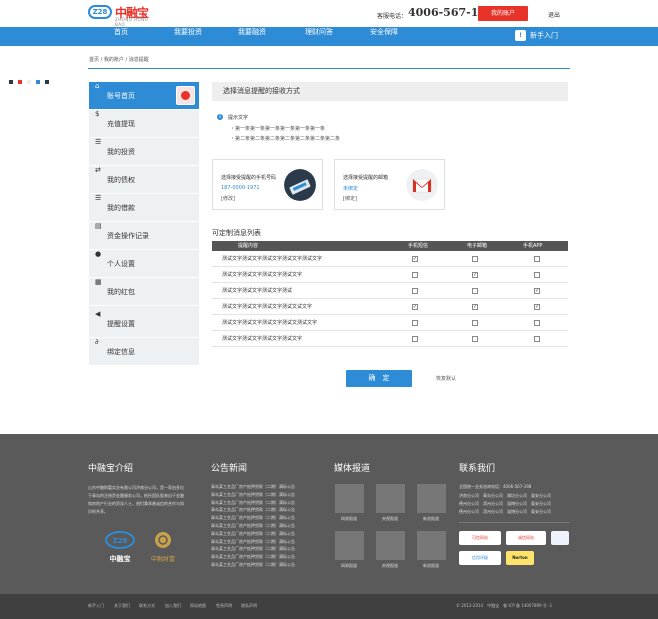  What do you see at coordinates (503, 13) in the screenshot?
I see `my-account-button: 我的账户` at bounding box center [503, 13].